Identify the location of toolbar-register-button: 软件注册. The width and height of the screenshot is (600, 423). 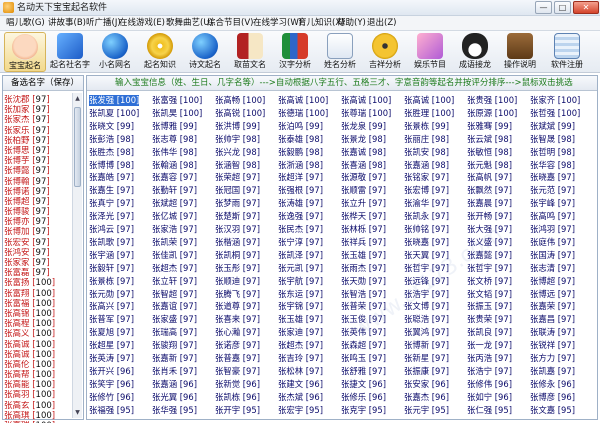
(567, 52).